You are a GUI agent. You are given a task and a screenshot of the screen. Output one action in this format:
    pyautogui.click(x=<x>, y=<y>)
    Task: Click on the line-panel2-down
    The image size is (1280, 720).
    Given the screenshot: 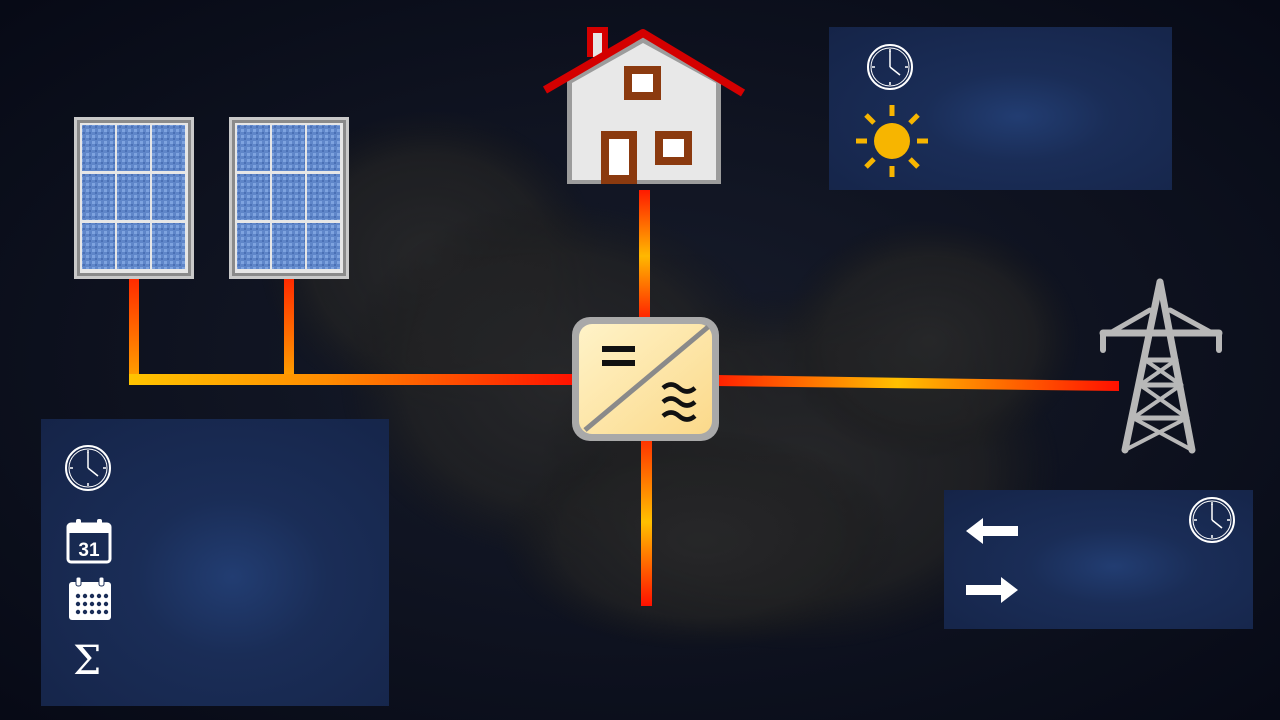 What is the action you would take?
    pyautogui.click(x=289, y=331)
    